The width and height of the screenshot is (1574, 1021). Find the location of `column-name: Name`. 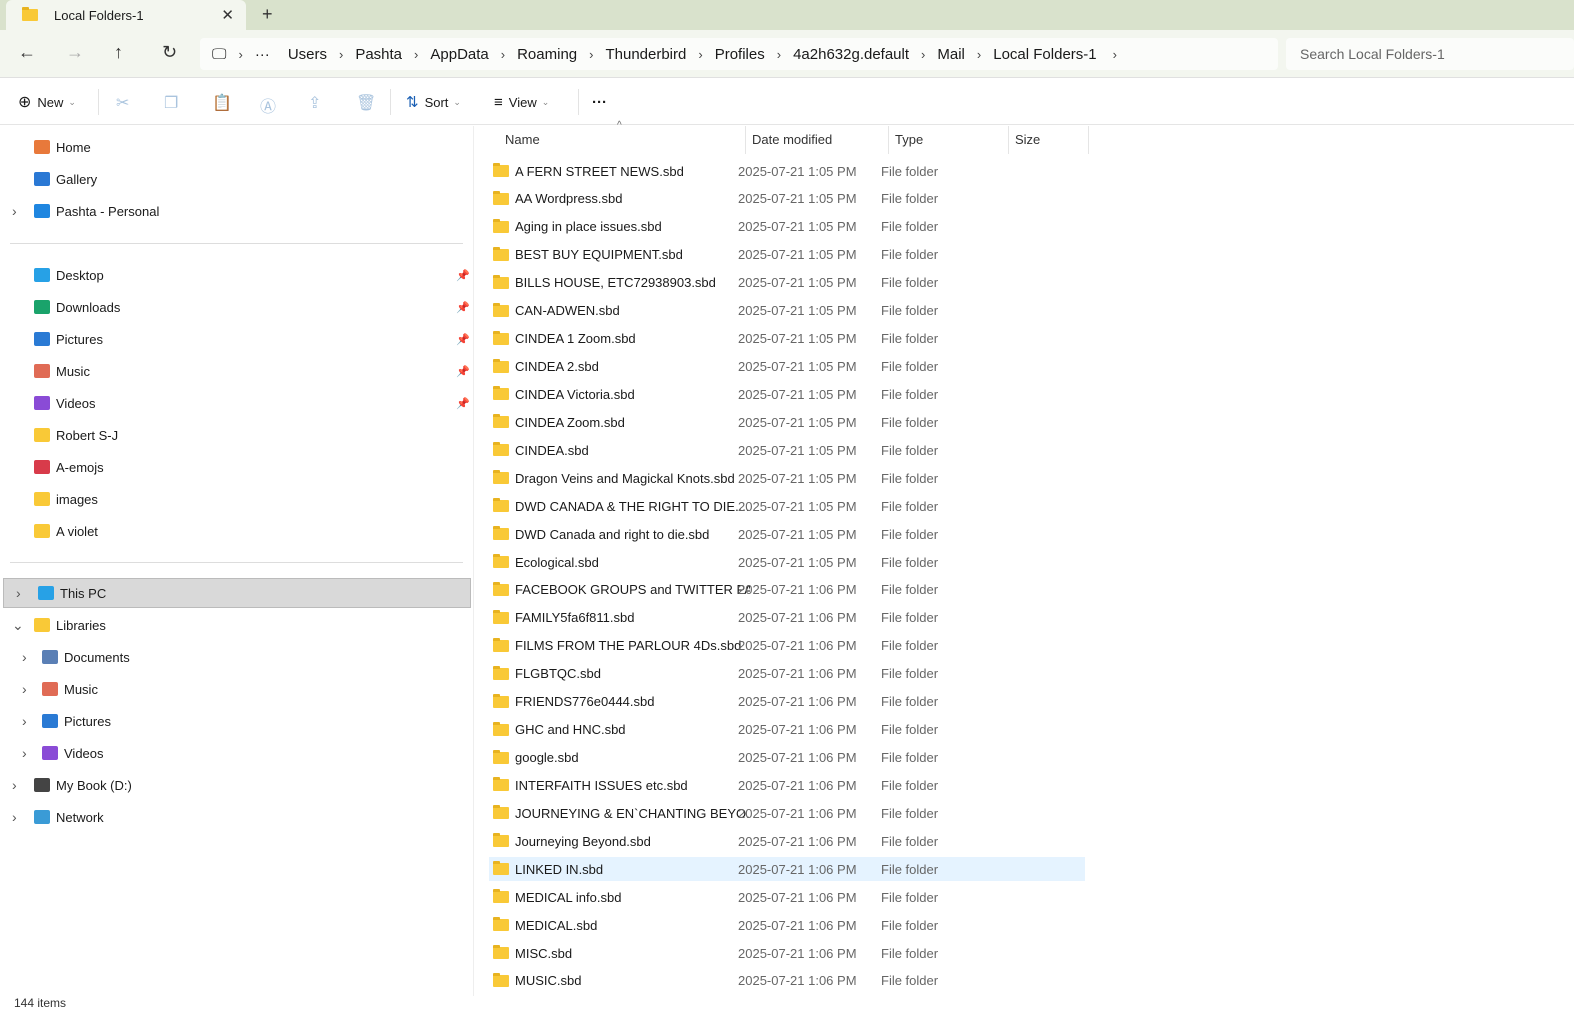

column-name: Name is located at coordinates (522, 139).